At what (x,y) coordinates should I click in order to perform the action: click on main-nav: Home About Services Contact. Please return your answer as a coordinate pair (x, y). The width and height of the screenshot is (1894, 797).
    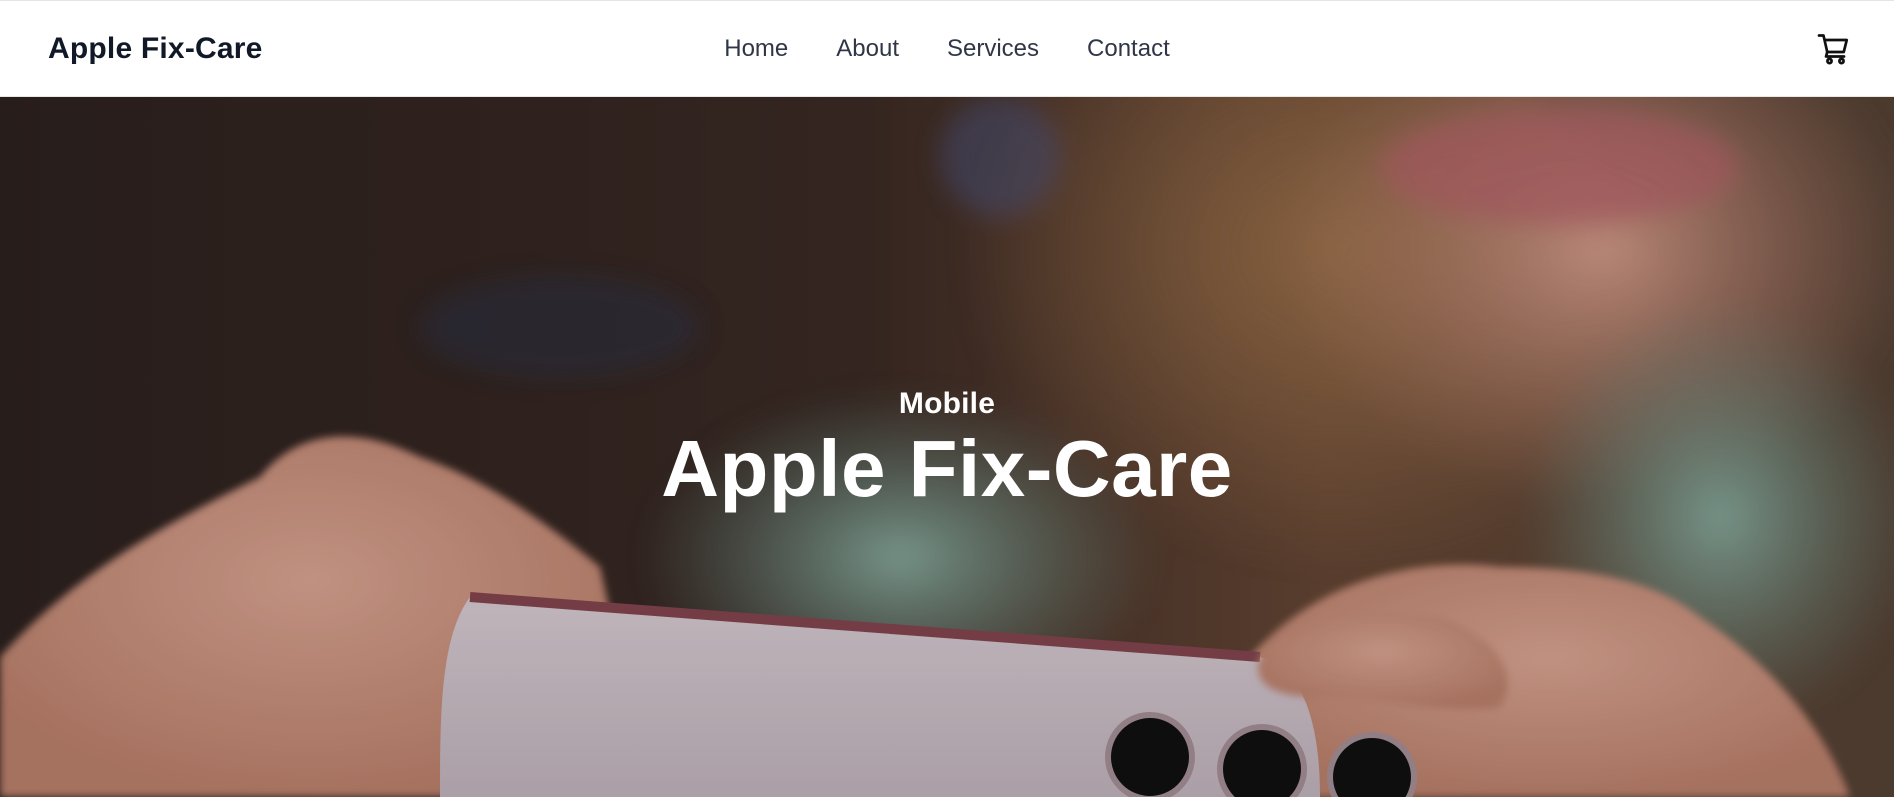
    Looking at the image, I should click on (947, 49).